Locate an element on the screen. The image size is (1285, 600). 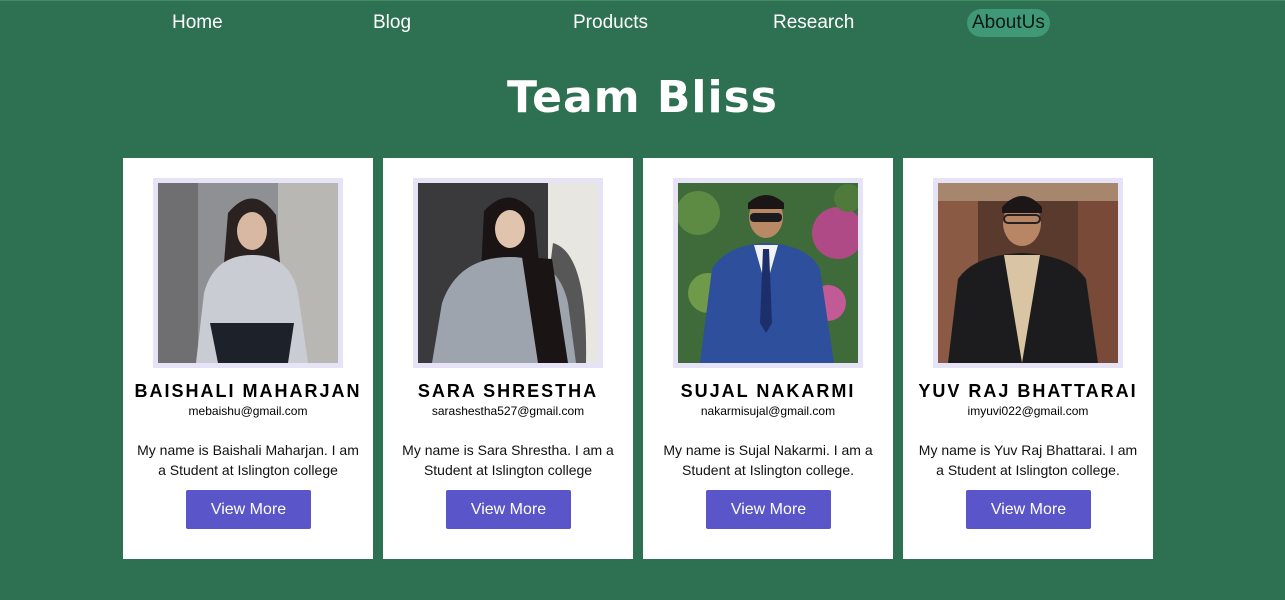
nav-aboutus-link: AboutUs is located at coordinates (1008, 23).